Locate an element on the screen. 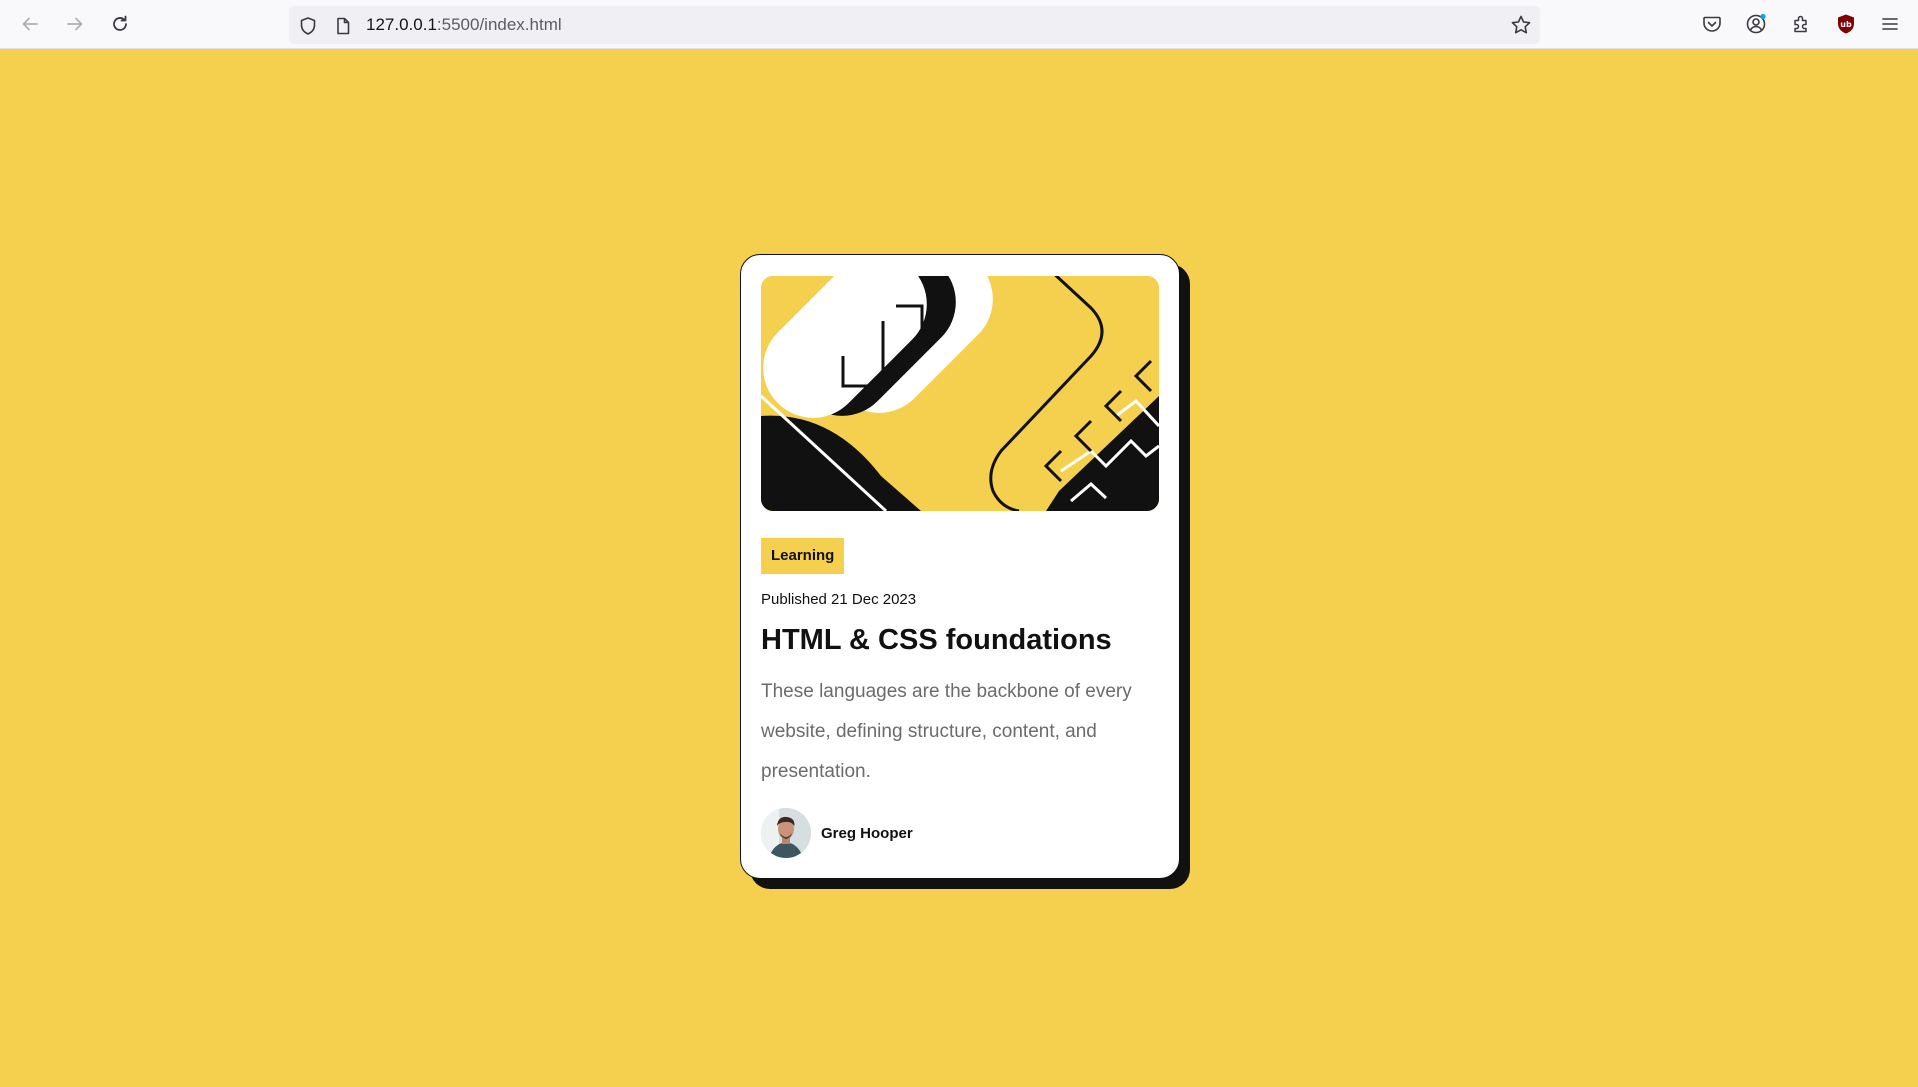  page-icon is located at coordinates (343, 26).